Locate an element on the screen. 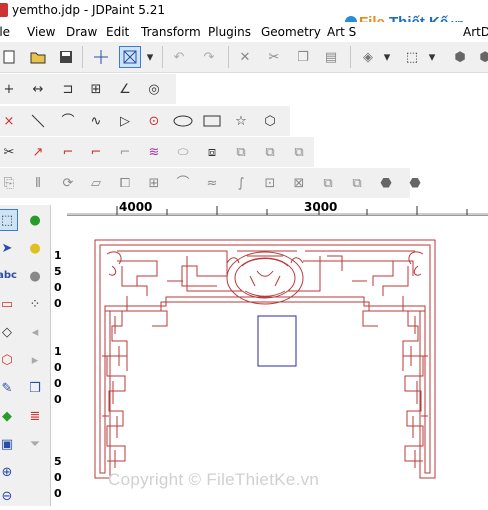  mirror-icon: ⫴ is located at coordinates (38, 183).